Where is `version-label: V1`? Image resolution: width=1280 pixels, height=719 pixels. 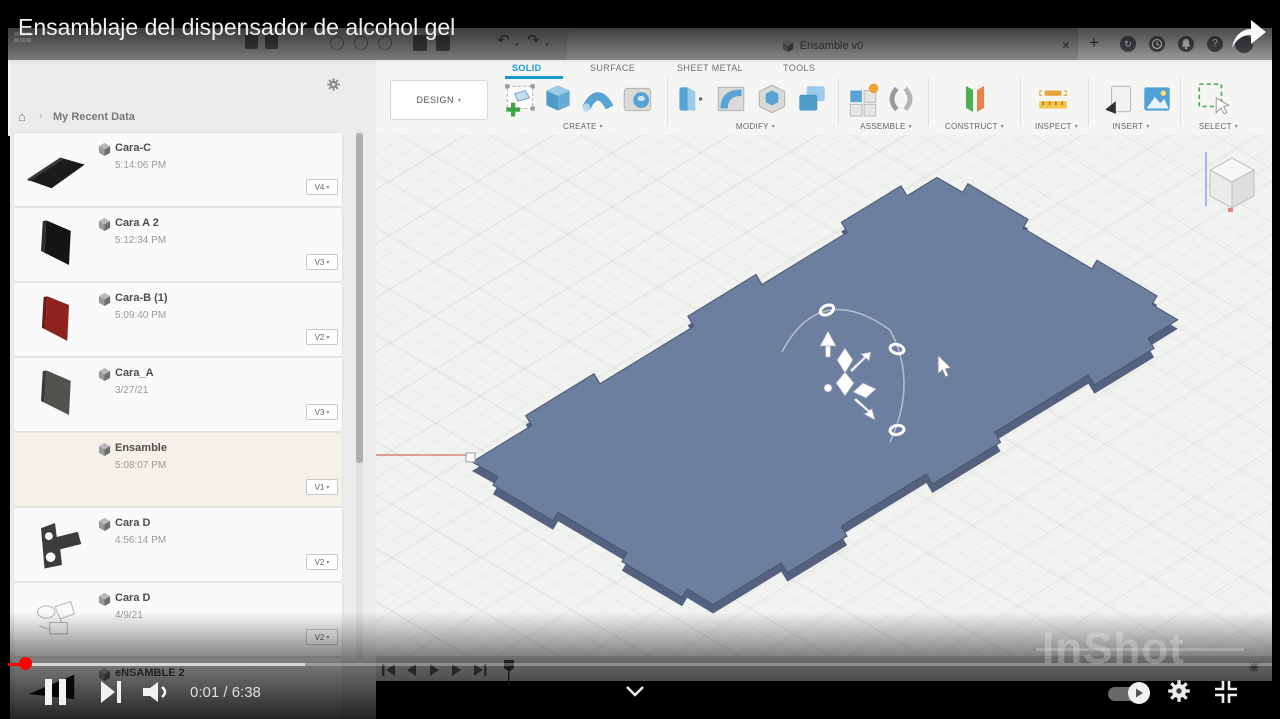
version-label: V1 is located at coordinates (319, 487).